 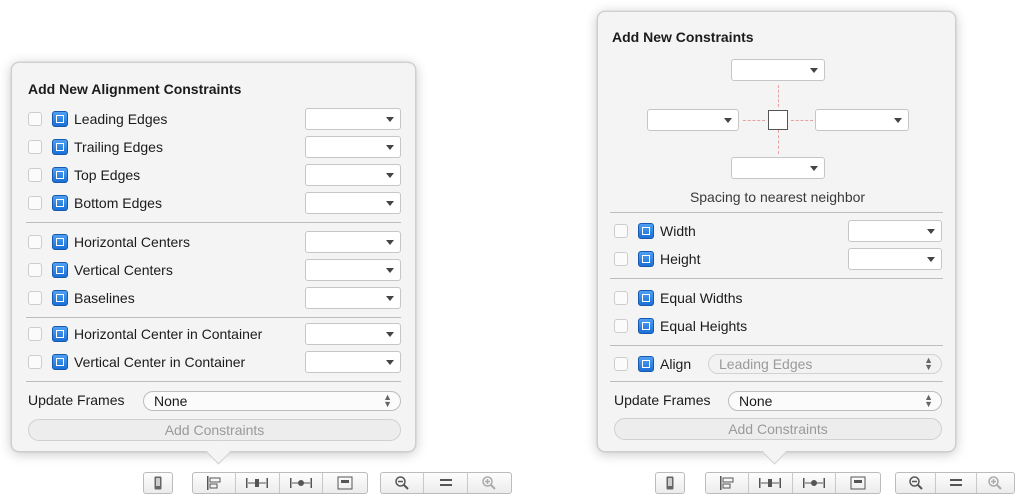 I want to click on center-x-in-container-icon, so click(x=60, y=334).